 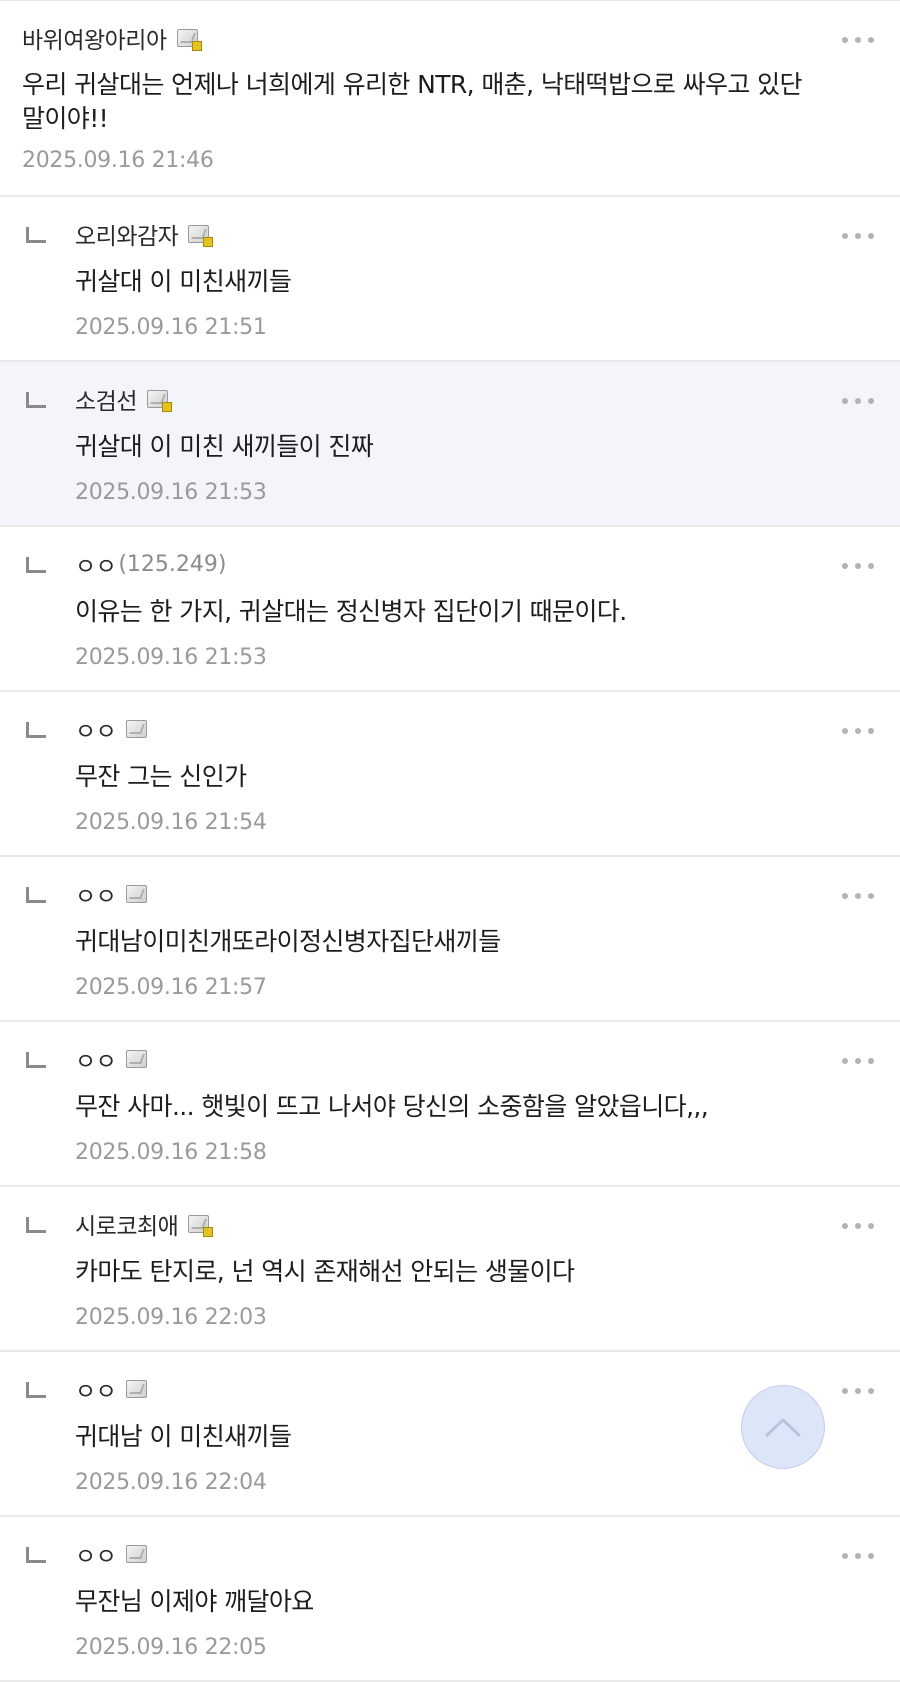 I want to click on comment-nickname: 시로코최애, so click(x=127, y=1224).